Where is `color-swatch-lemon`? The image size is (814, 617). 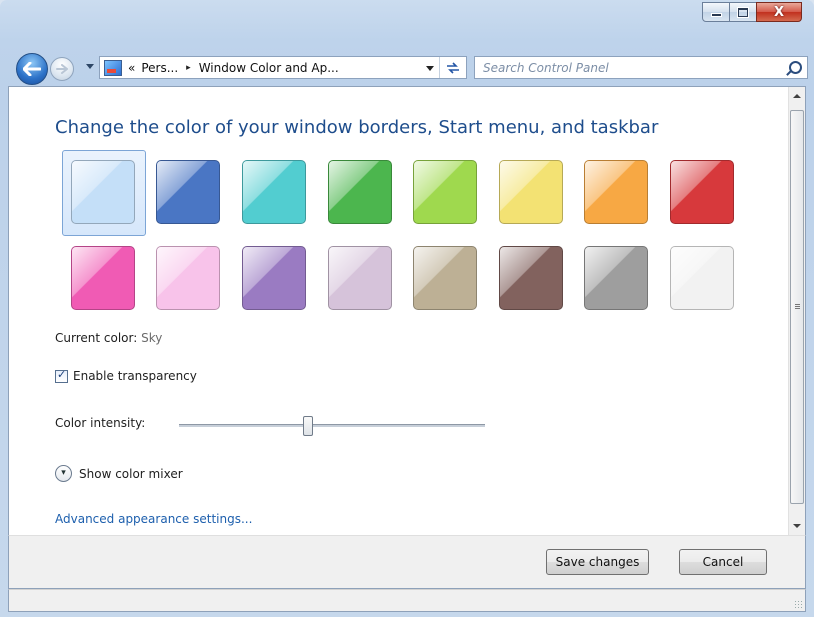 color-swatch-lemon is located at coordinates (531, 192).